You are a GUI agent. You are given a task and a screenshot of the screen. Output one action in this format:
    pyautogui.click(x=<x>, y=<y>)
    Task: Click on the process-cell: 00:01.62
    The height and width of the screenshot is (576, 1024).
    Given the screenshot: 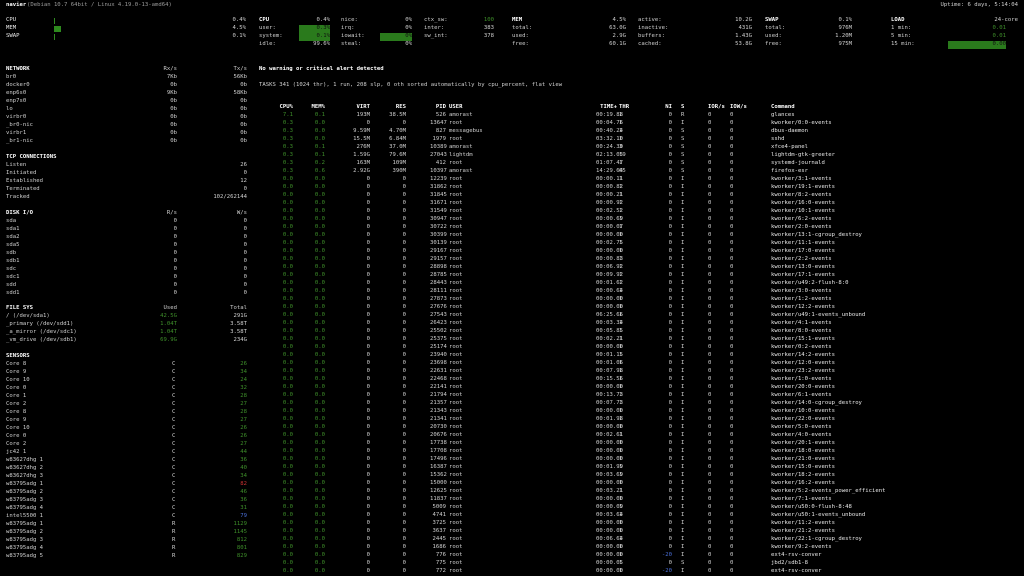 What is the action you would take?
    pyautogui.click(x=609, y=283)
    